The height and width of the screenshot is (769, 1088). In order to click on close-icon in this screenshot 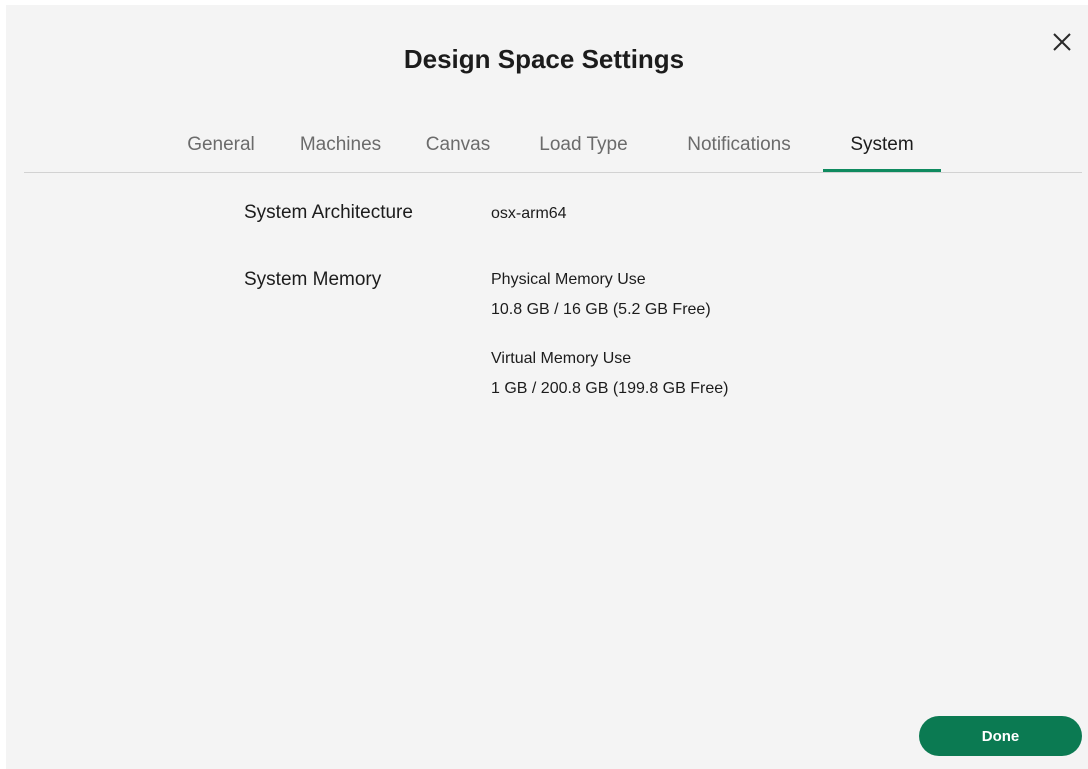, I will do `click(1062, 42)`.